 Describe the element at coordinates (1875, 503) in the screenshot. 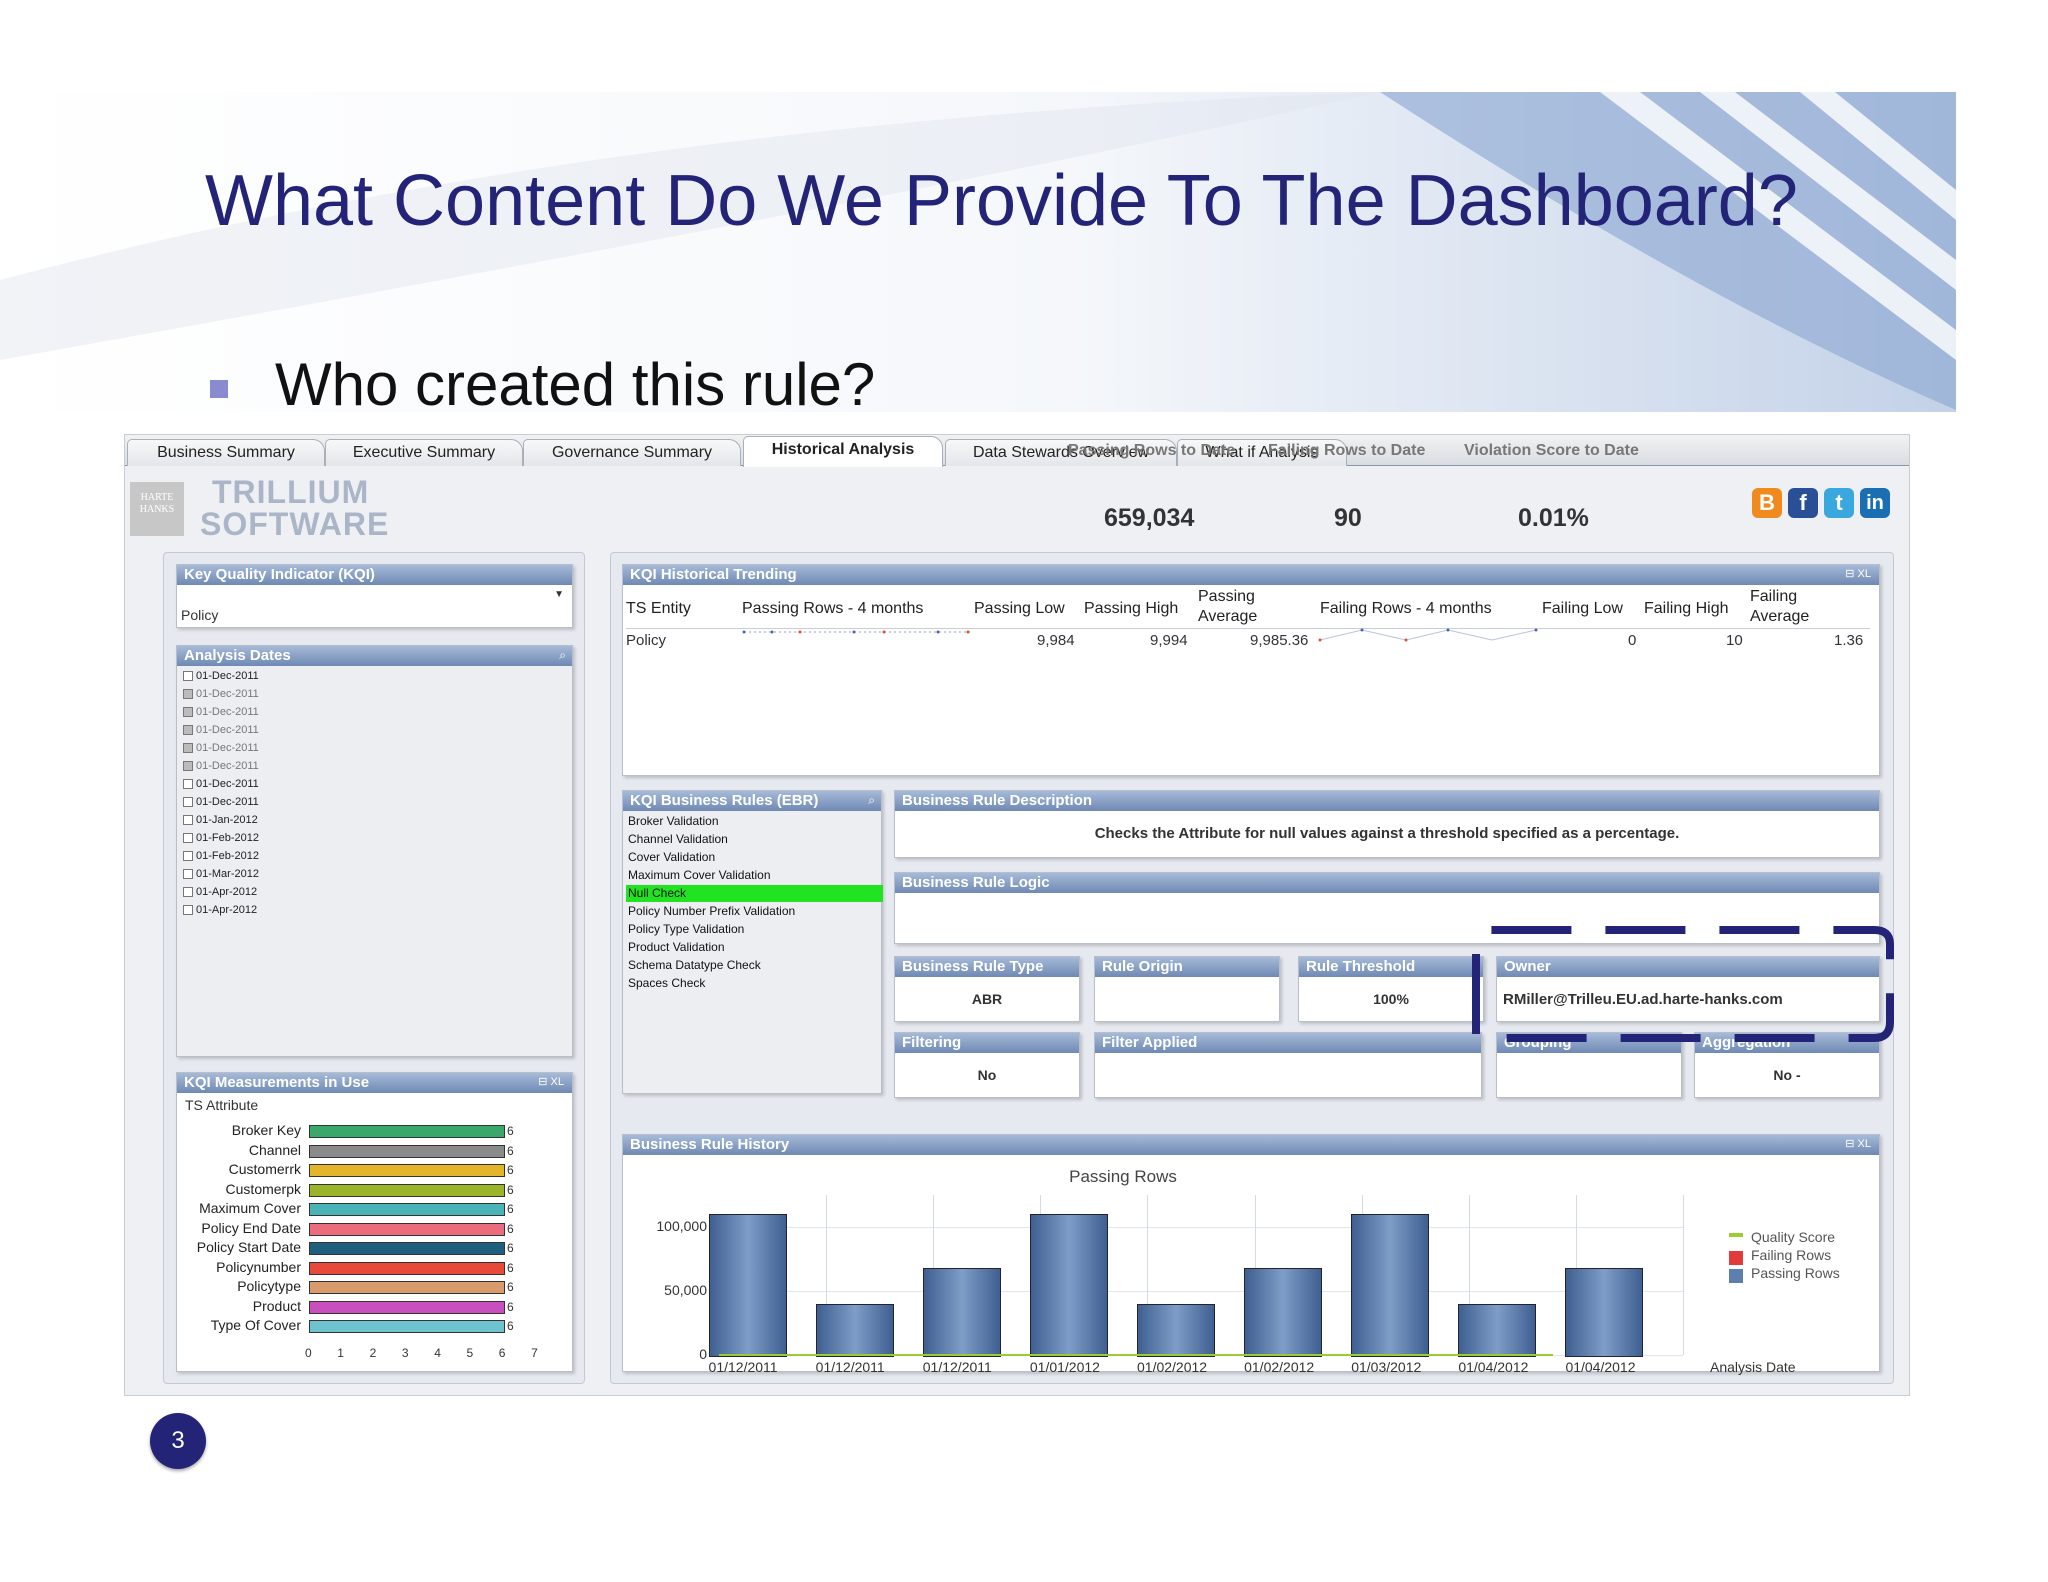

I see `linkedin-icon: in` at that location.